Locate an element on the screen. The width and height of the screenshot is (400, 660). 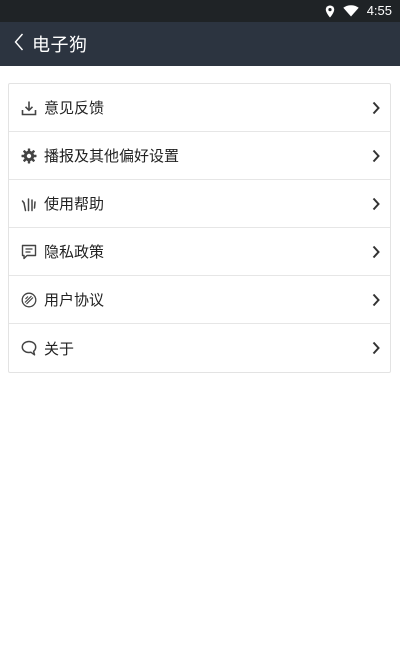
location-icon is located at coordinates (330, 11).